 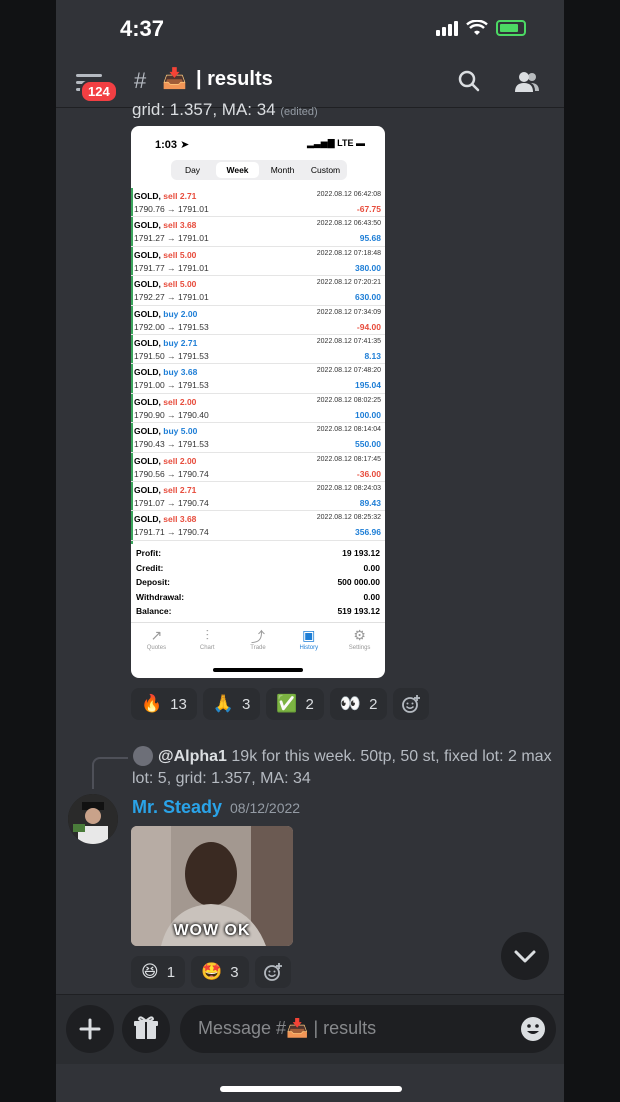 What do you see at coordinates (348, 312) in the screenshot?
I see `trade-field: 2022.08.12 07:34:09` at bounding box center [348, 312].